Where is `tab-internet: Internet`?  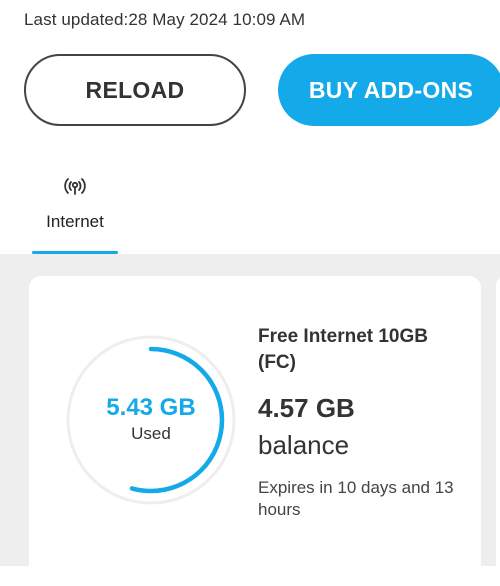
tab-internet: Internet is located at coordinates (75, 211).